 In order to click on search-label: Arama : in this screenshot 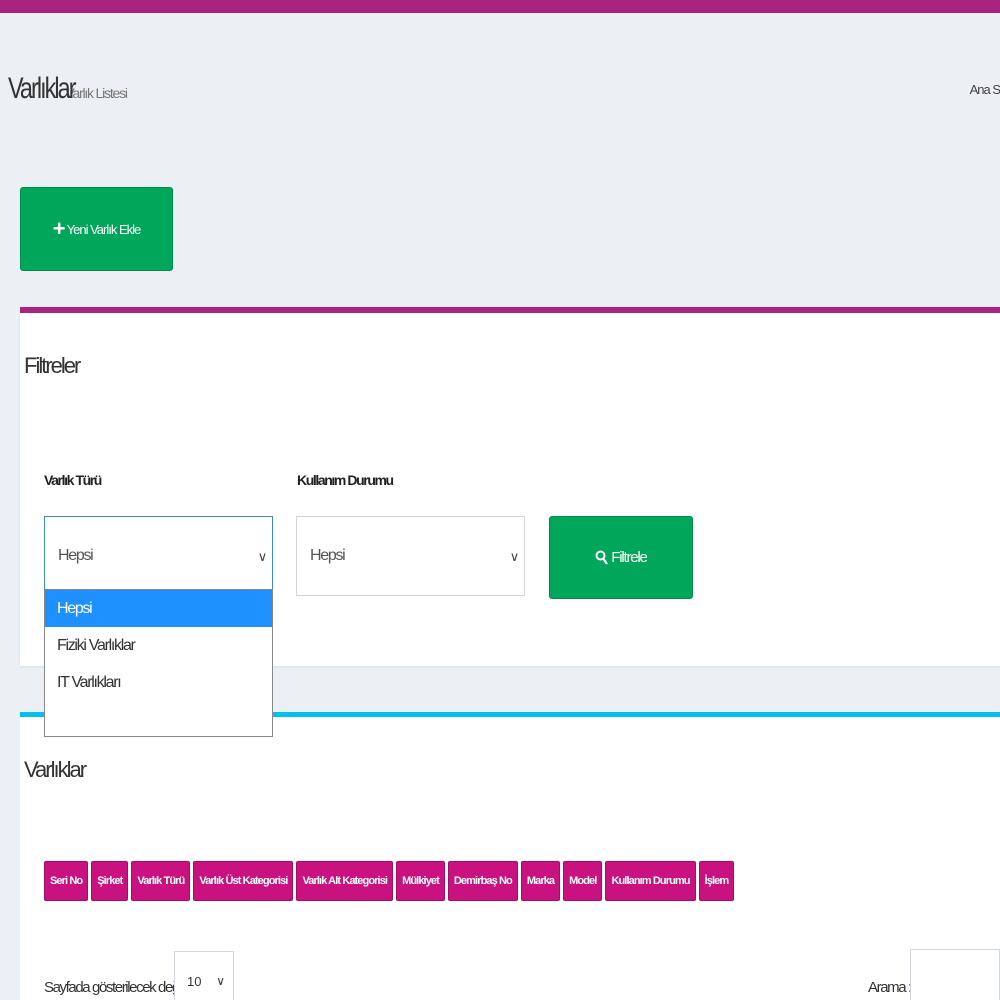, I will do `click(890, 987)`.